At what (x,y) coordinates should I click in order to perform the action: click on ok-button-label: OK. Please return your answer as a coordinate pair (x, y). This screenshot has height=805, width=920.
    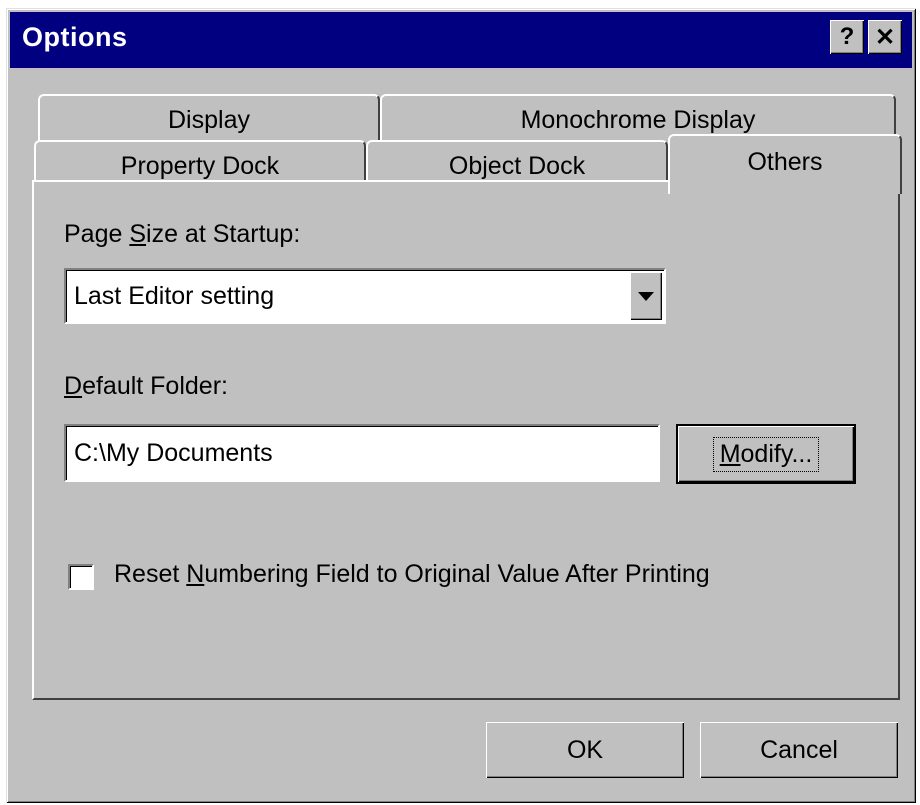
    Looking at the image, I should click on (585, 749).